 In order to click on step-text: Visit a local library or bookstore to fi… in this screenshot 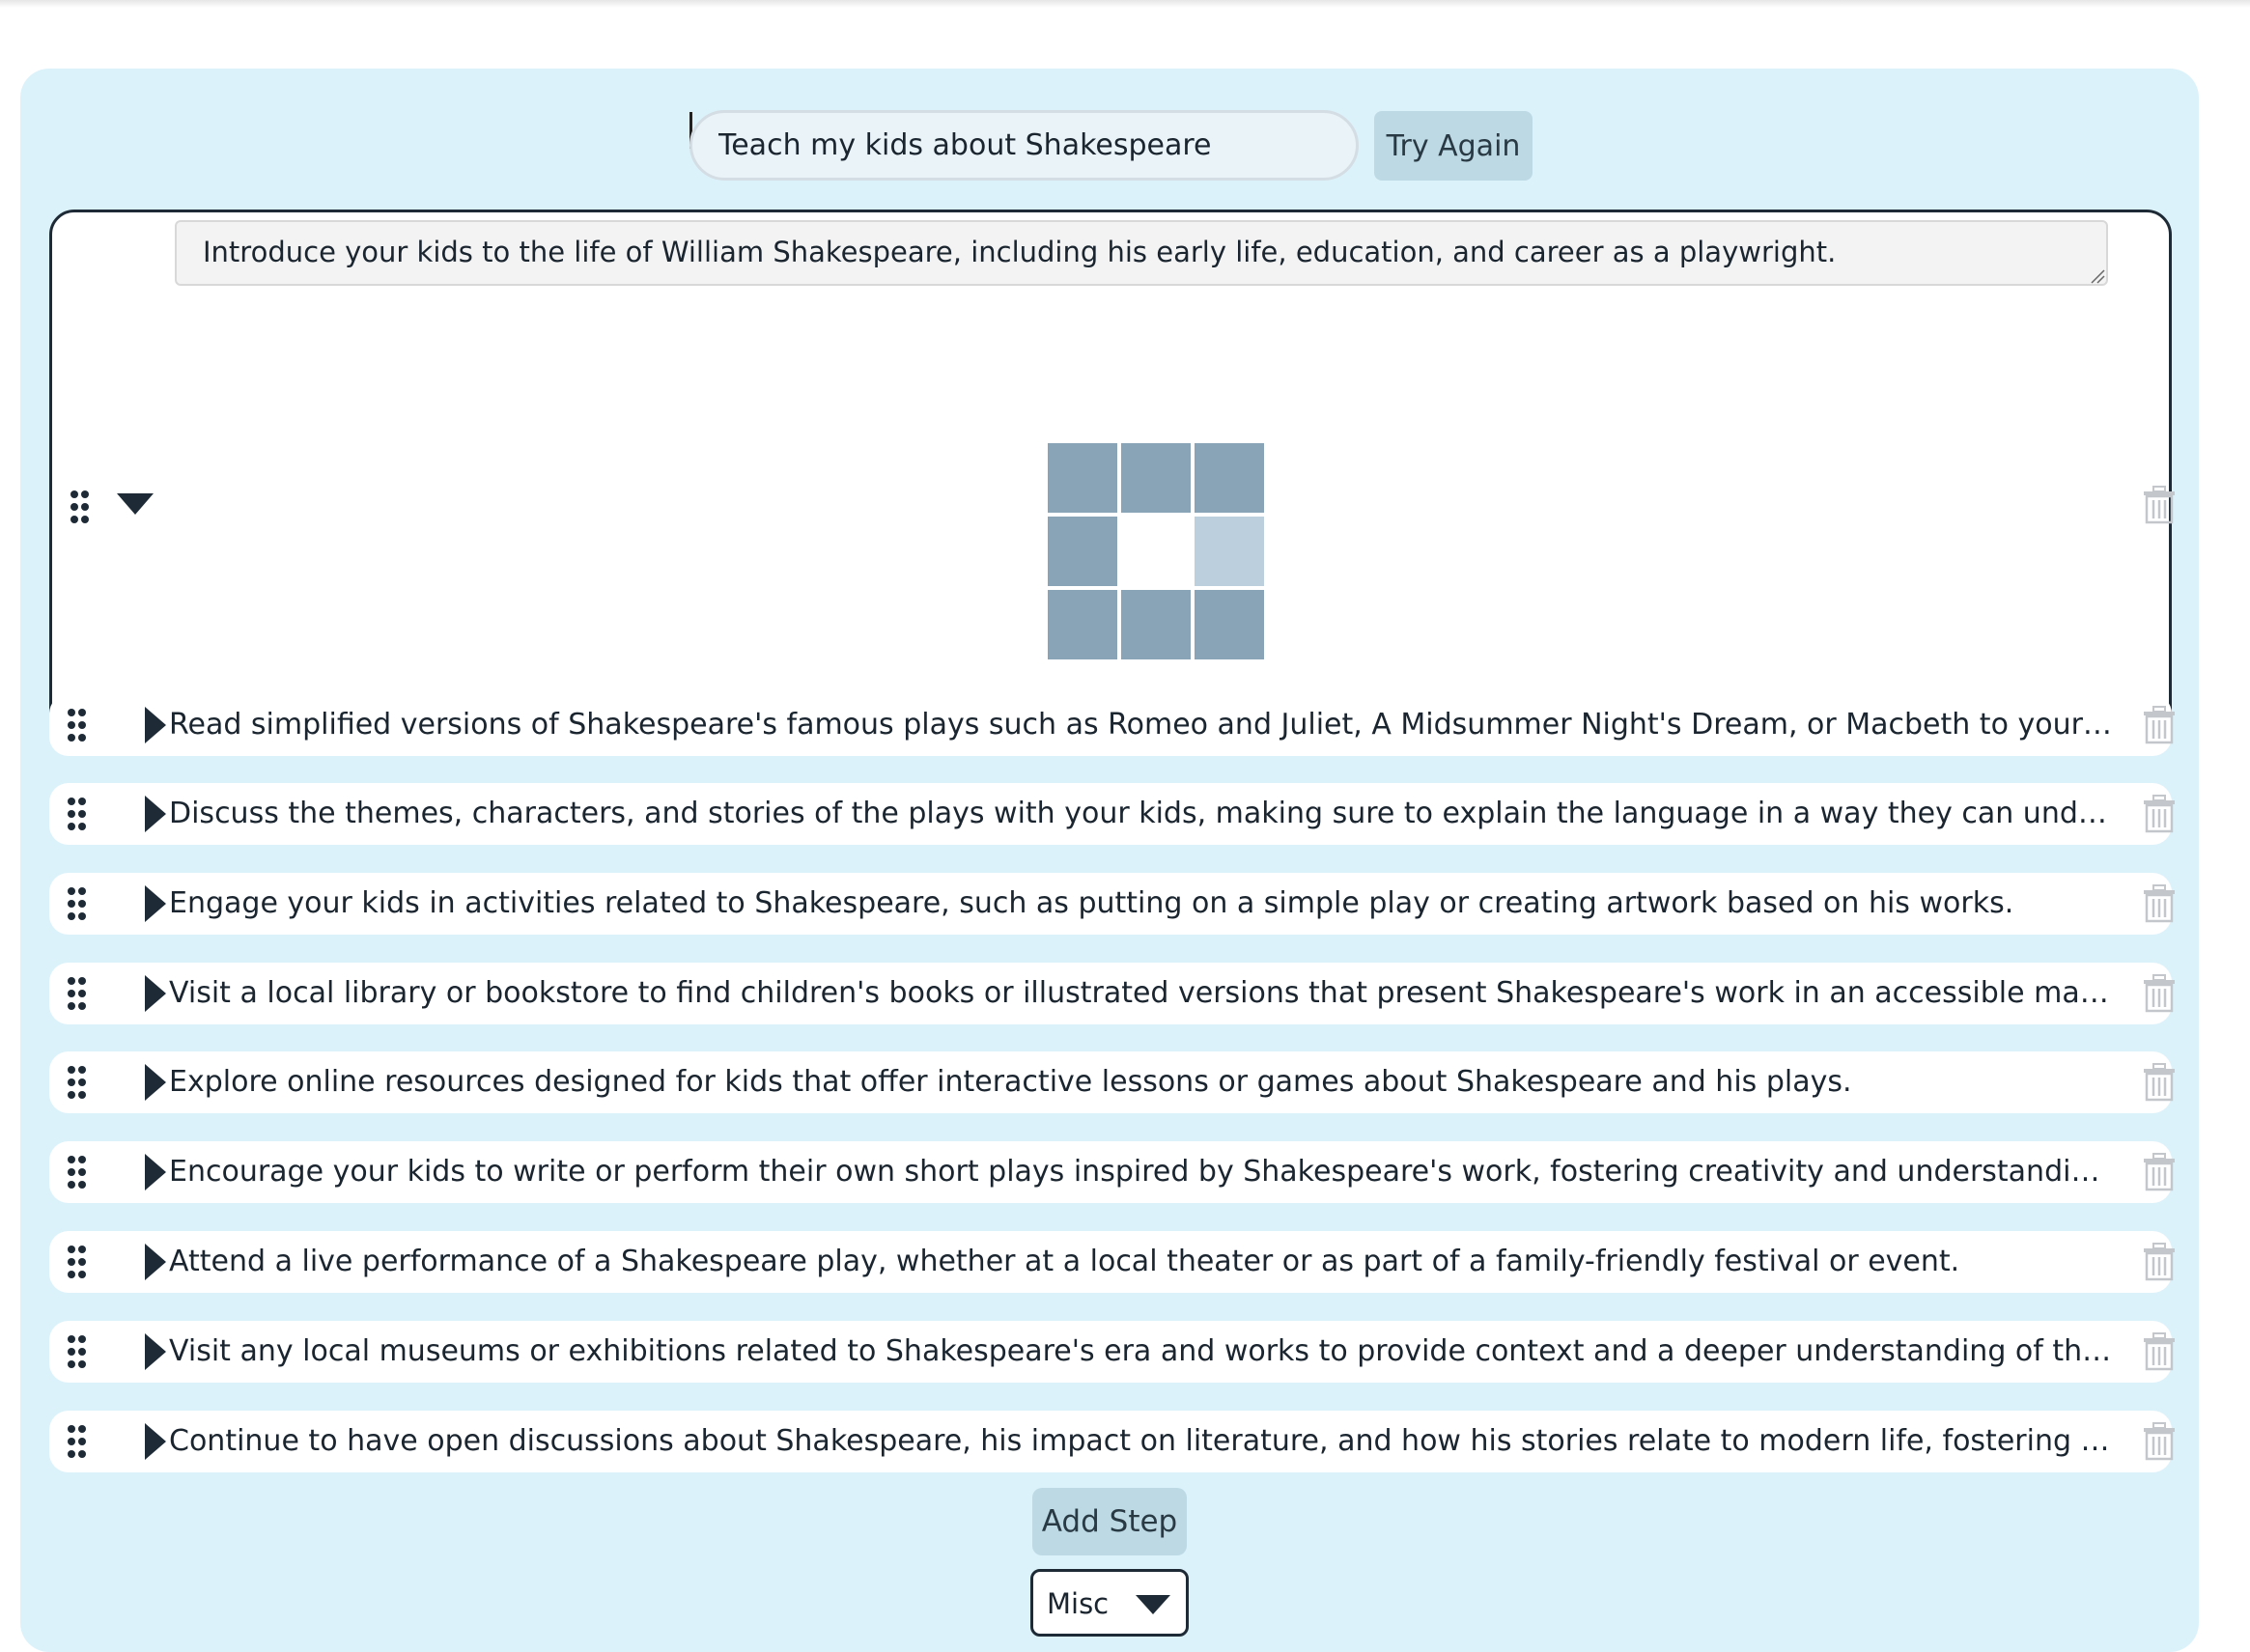, I will do `click(1142, 994)`.